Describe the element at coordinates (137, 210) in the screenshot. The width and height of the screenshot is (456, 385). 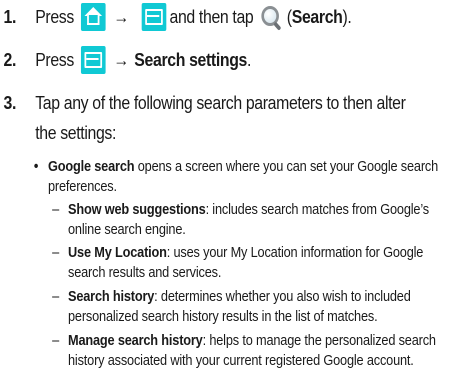
I see `subitem-term: Show web suggestions` at that location.